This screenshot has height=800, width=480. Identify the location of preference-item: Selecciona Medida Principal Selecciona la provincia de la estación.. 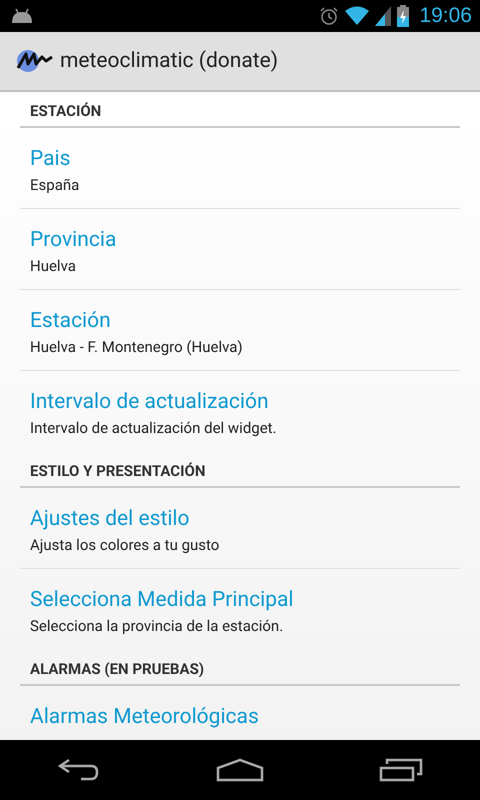
(240, 609).